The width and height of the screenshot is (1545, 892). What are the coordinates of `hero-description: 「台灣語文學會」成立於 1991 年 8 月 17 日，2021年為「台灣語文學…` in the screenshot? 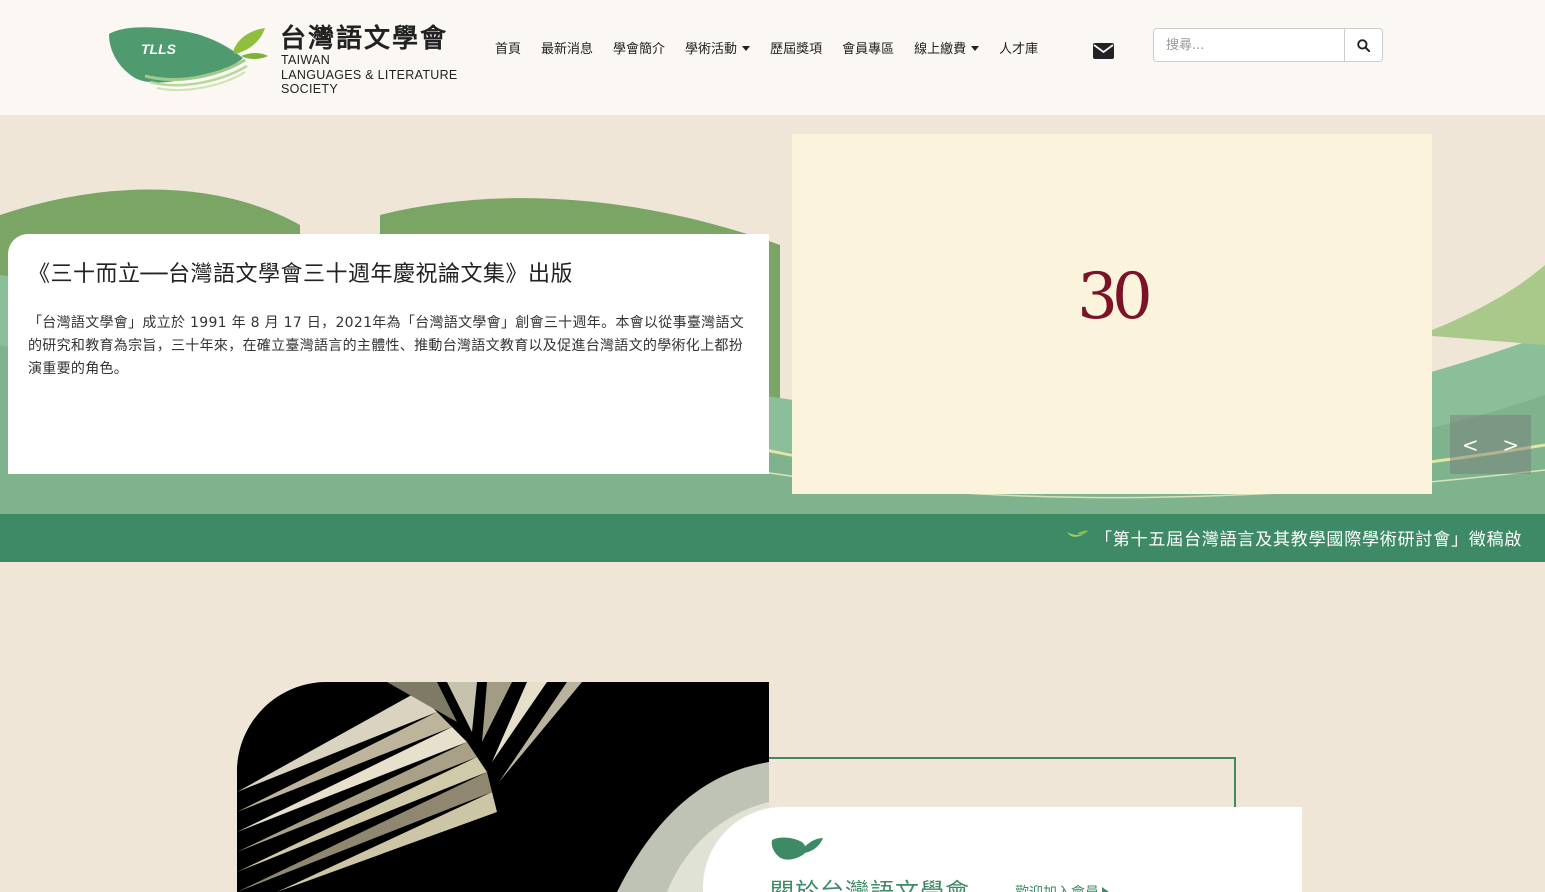 It's located at (386, 346).